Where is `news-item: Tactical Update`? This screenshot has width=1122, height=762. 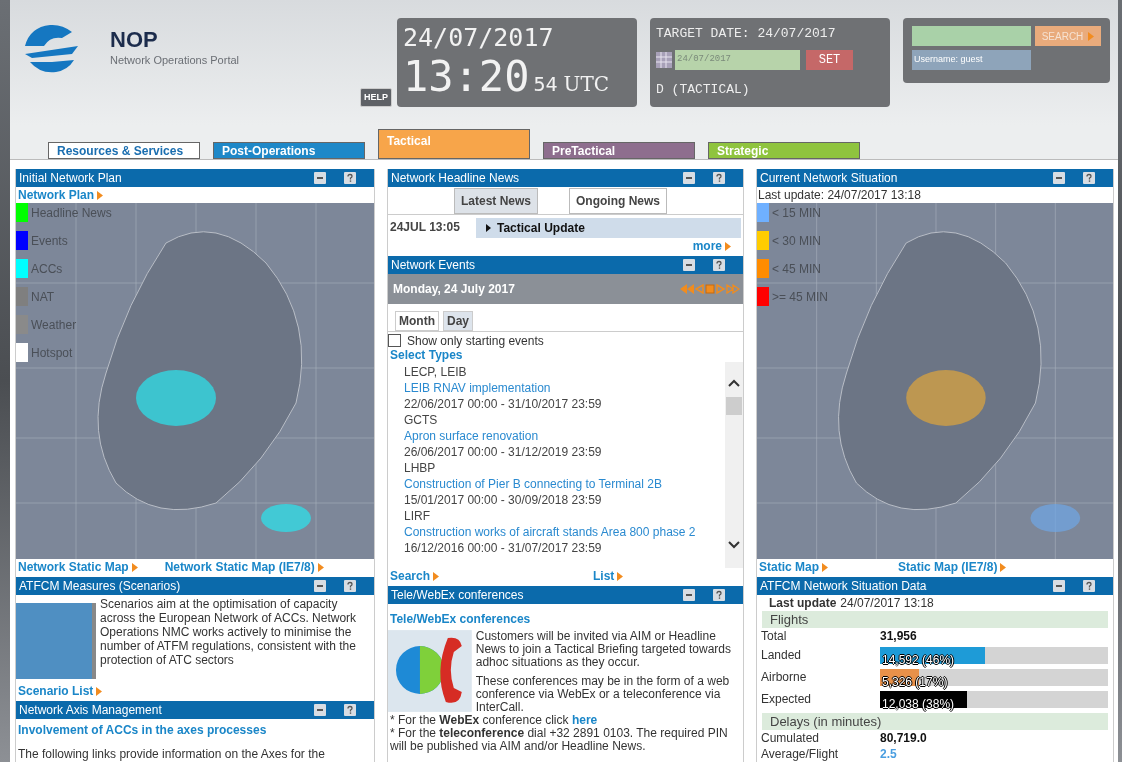 news-item: Tactical Update is located at coordinates (608, 228).